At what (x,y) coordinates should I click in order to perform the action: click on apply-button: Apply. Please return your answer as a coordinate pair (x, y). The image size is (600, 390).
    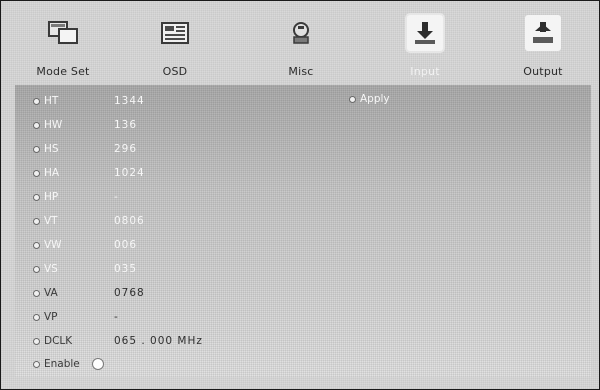
    Looking at the image, I should click on (369, 99).